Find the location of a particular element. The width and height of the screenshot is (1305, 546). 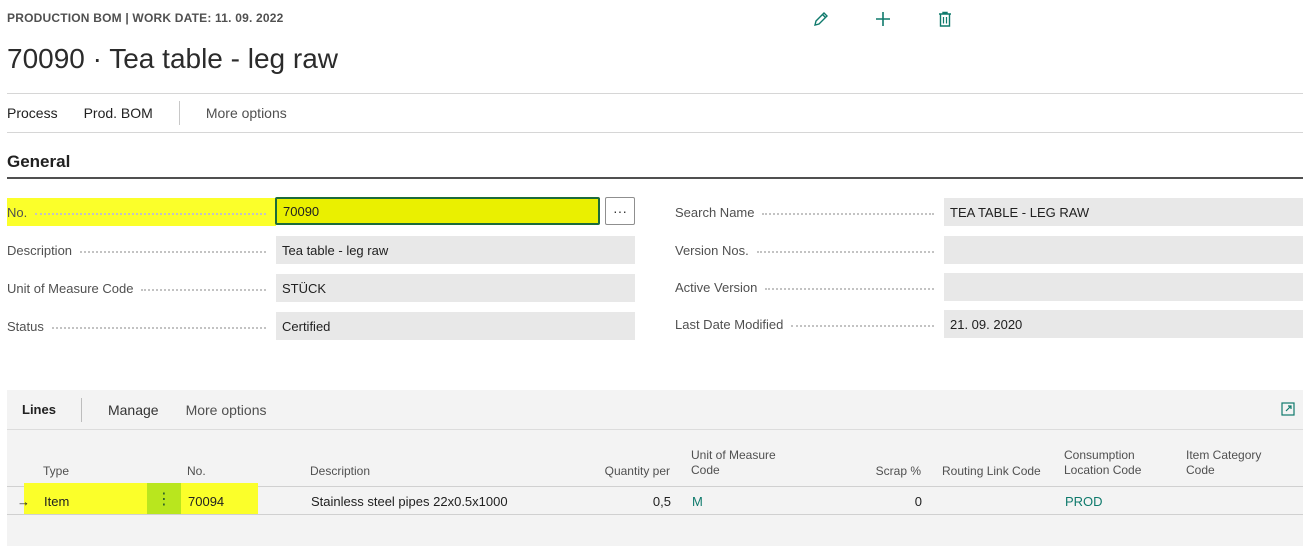

grid-row-divider is located at coordinates (655, 514).